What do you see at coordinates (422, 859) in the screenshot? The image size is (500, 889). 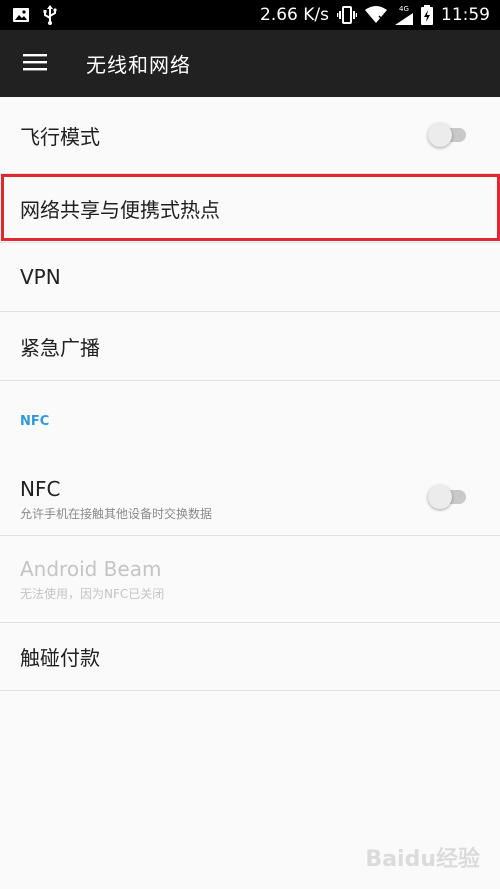 I see `watermark: Baidu经验` at bounding box center [422, 859].